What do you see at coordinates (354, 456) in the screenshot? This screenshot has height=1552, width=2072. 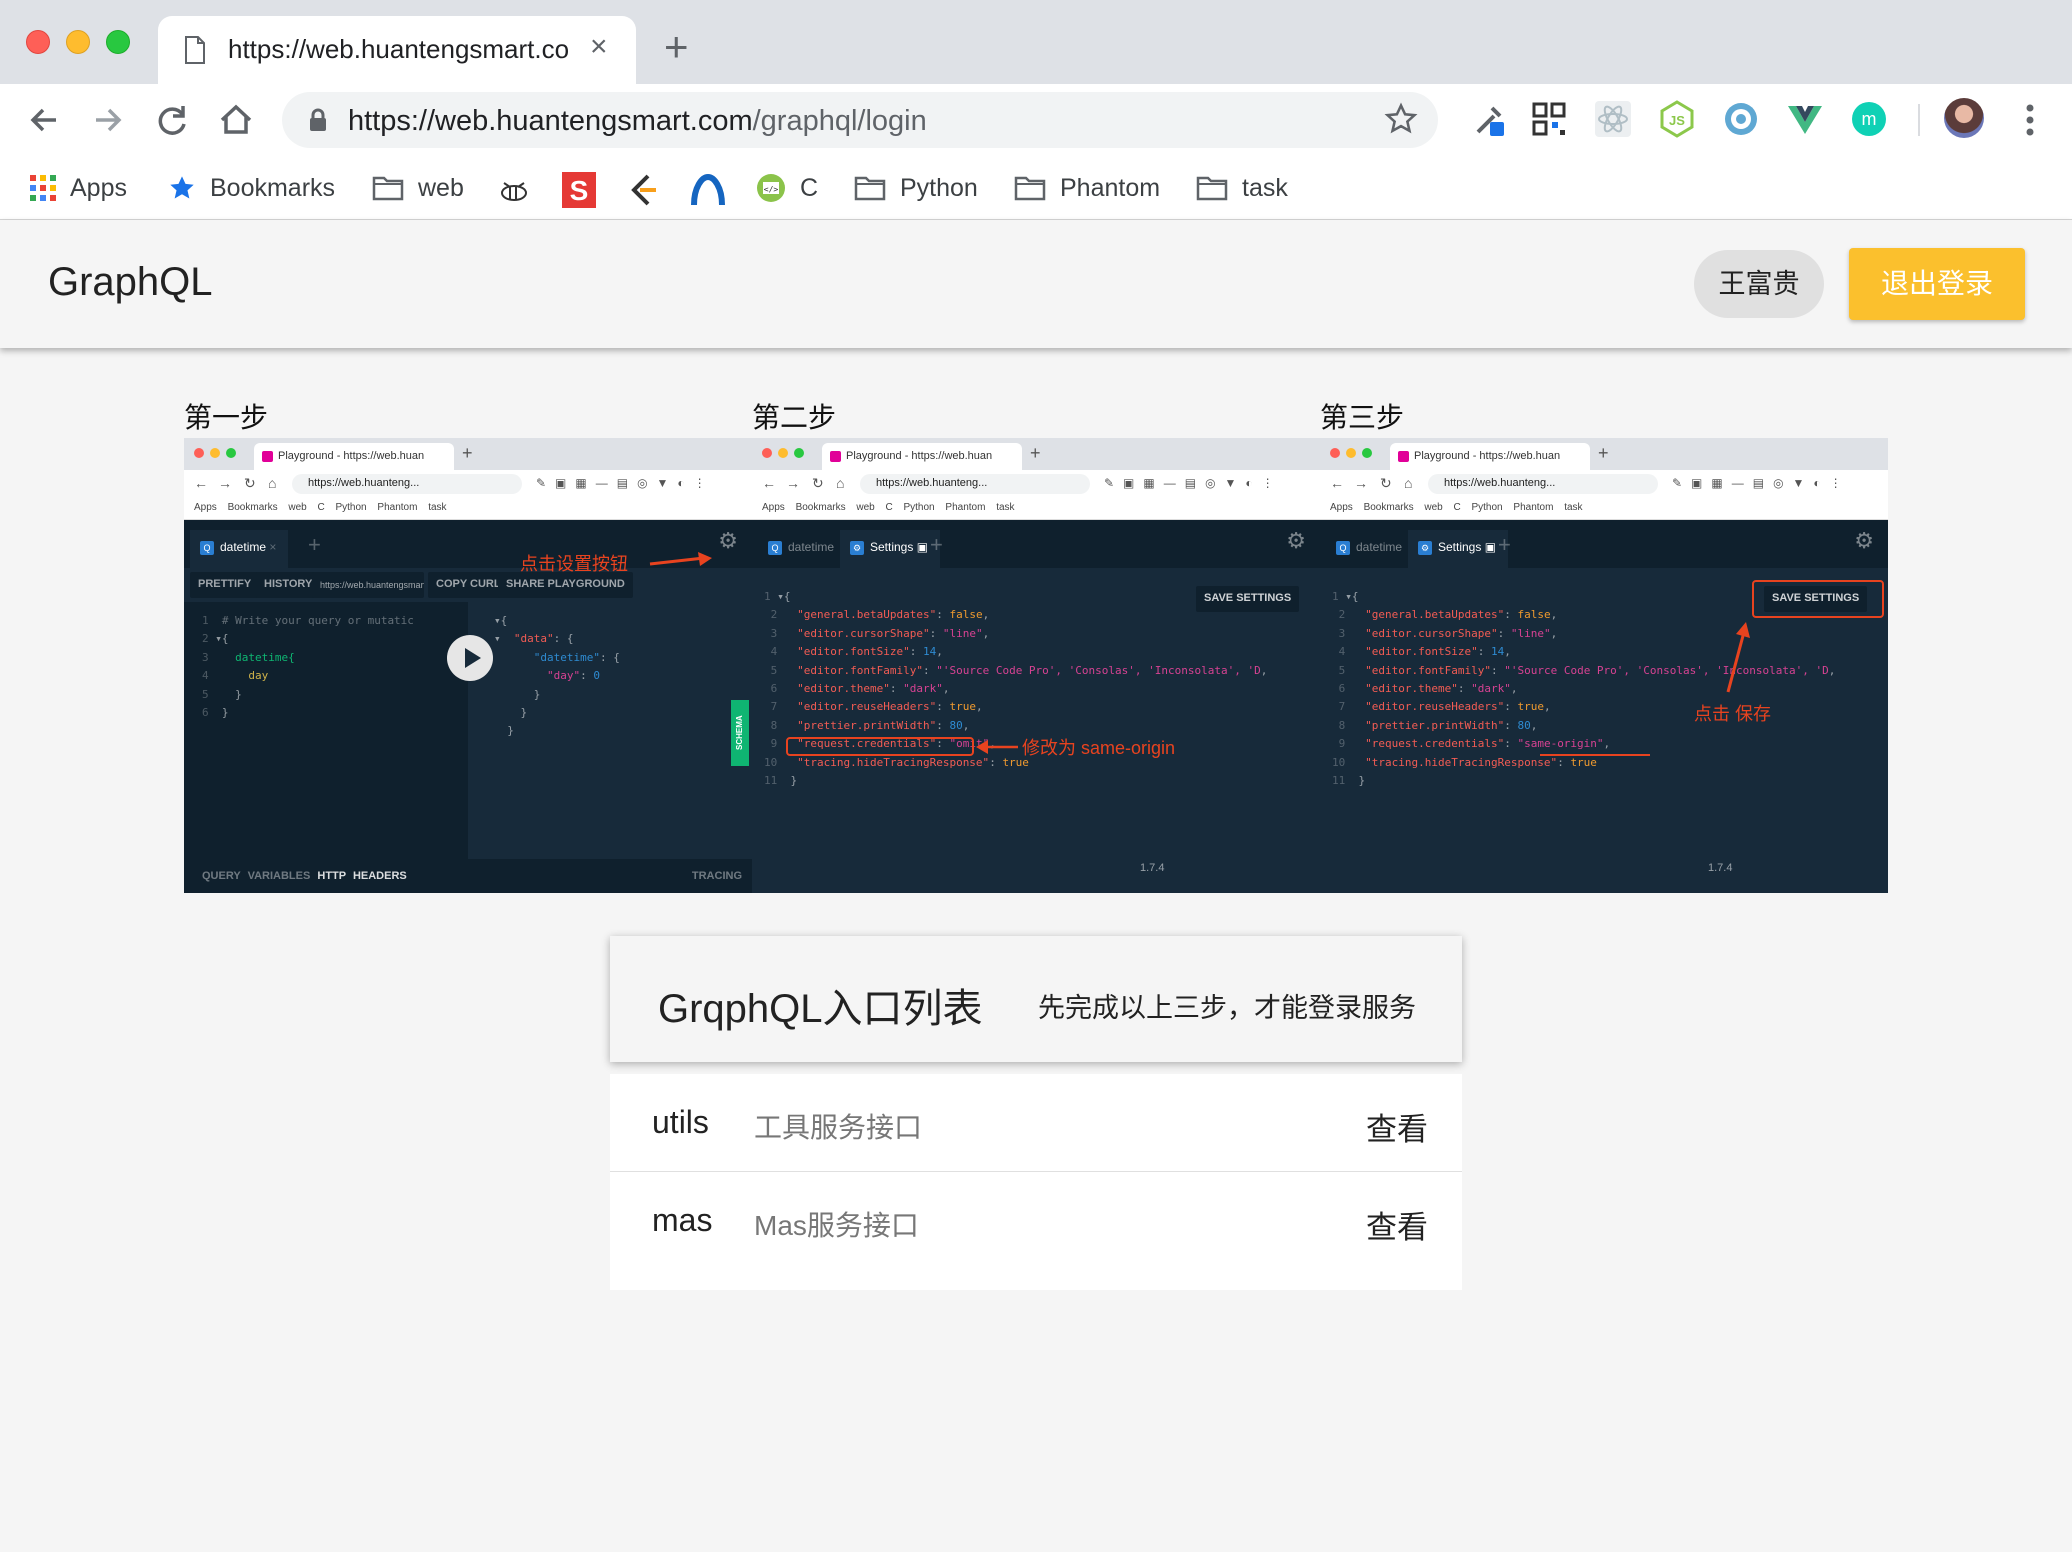 I see `mini-tab: Playground - https://web.huan` at bounding box center [354, 456].